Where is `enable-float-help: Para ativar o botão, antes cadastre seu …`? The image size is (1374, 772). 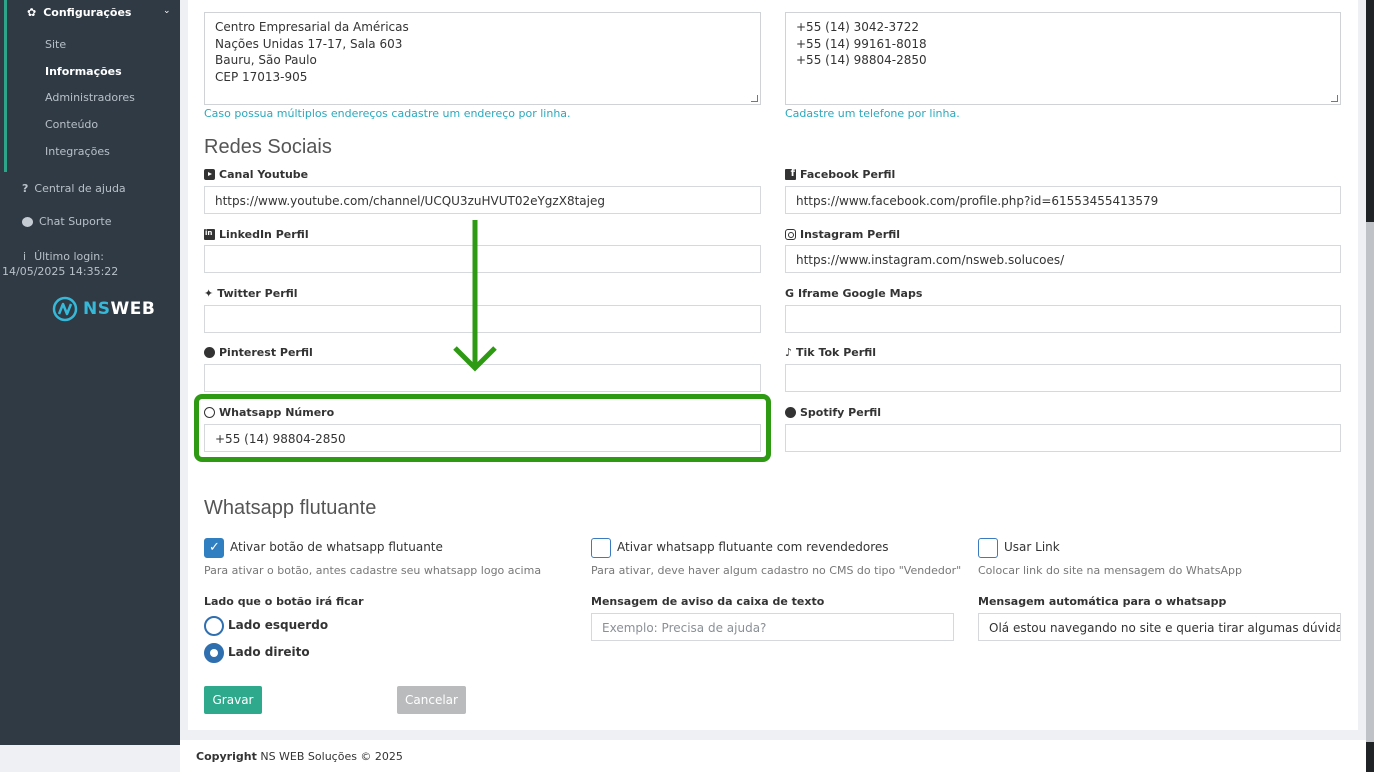
enable-float-help: Para ativar o botão, antes cadastre seu … is located at coordinates (373, 570).